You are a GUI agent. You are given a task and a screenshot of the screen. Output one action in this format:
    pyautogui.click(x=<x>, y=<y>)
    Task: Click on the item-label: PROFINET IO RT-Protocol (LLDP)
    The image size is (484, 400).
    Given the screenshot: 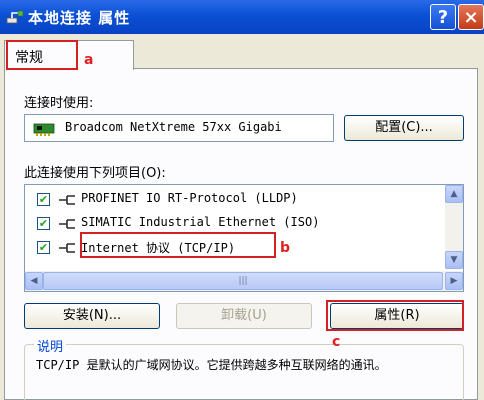 What is the action you would take?
    pyautogui.click(x=189, y=198)
    